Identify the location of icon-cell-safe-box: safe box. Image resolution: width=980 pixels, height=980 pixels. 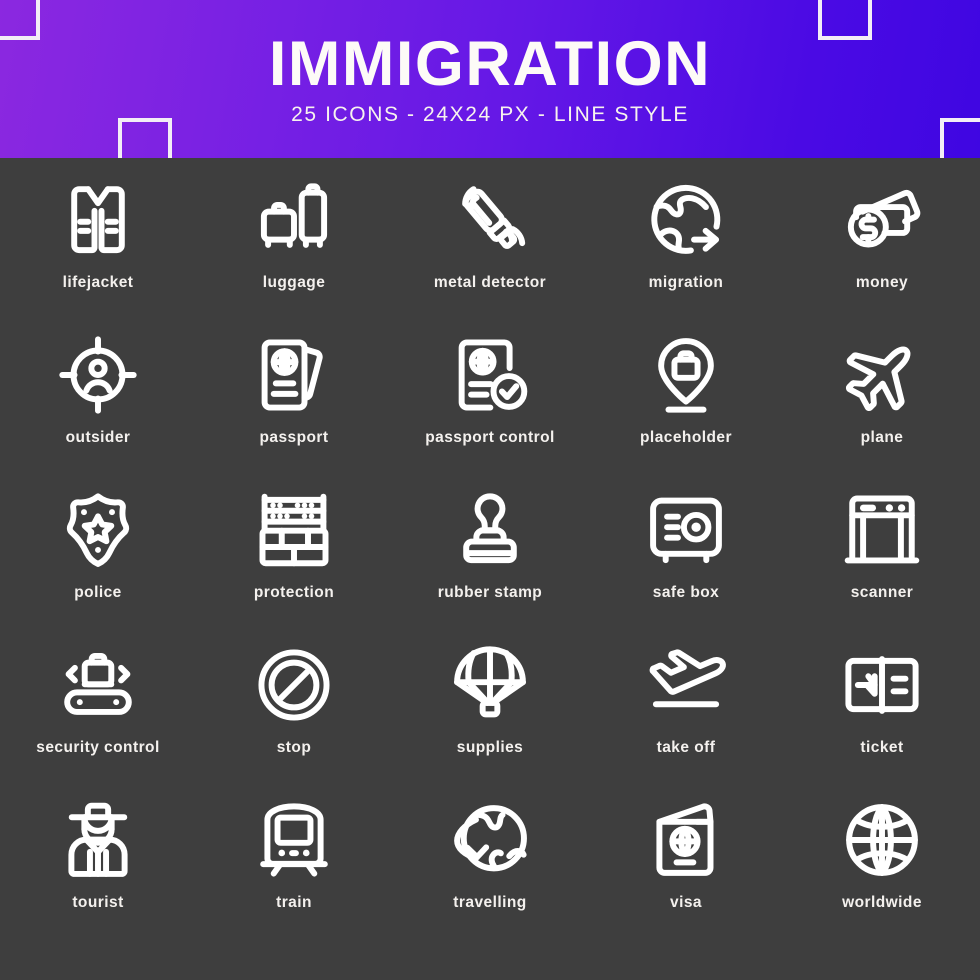
(686, 559).